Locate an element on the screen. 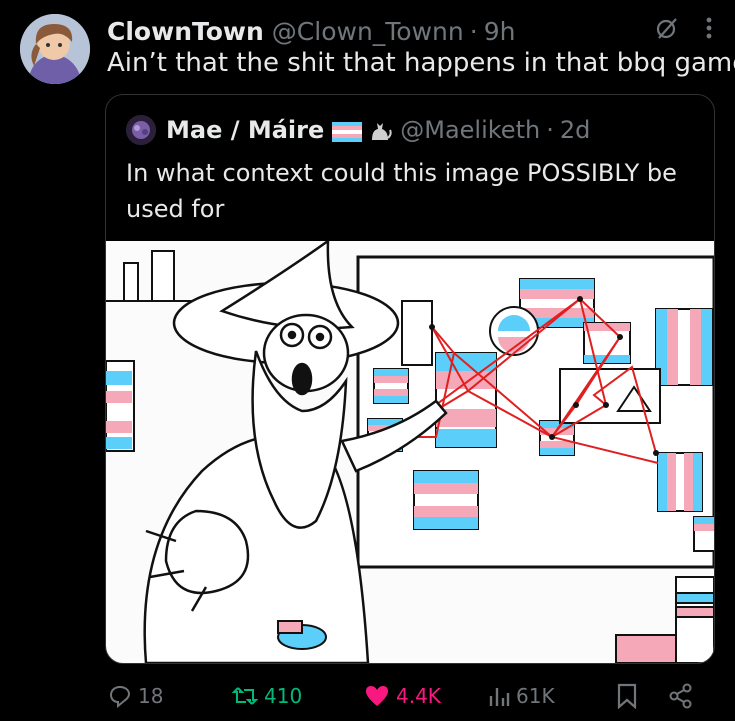 Image resolution: width=735 pixels, height=721 pixels. author-handle: @Clown_Townn is located at coordinates (368, 31).